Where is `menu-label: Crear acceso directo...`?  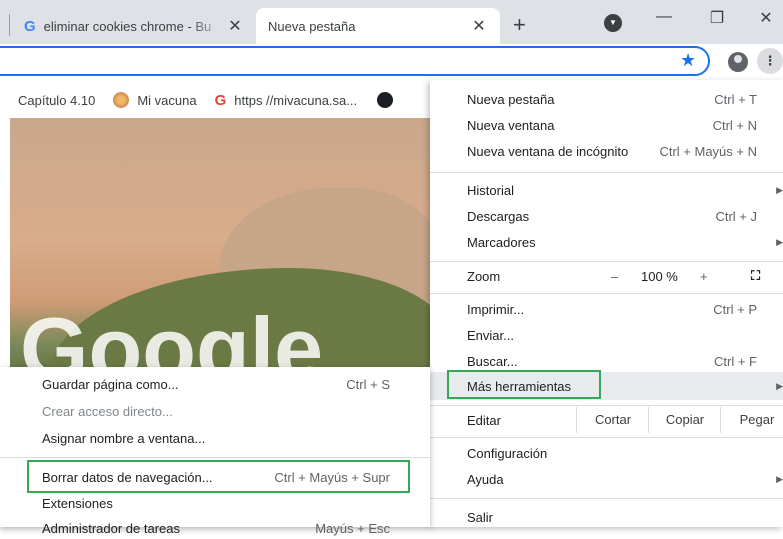 menu-label: Crear acceso directo... is located at coordinates (107, 411).